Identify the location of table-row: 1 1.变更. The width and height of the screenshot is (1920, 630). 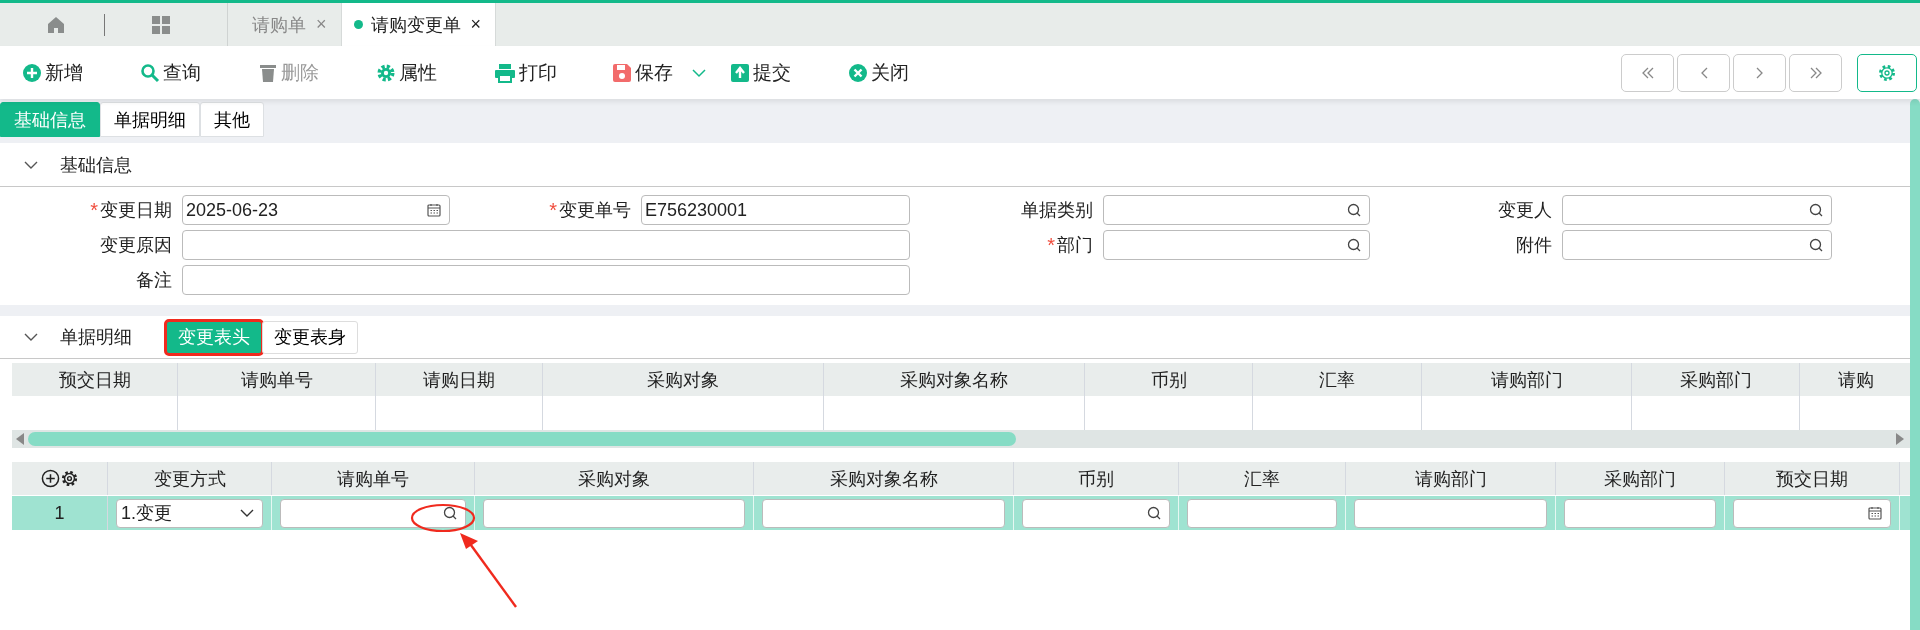
(961, 512).